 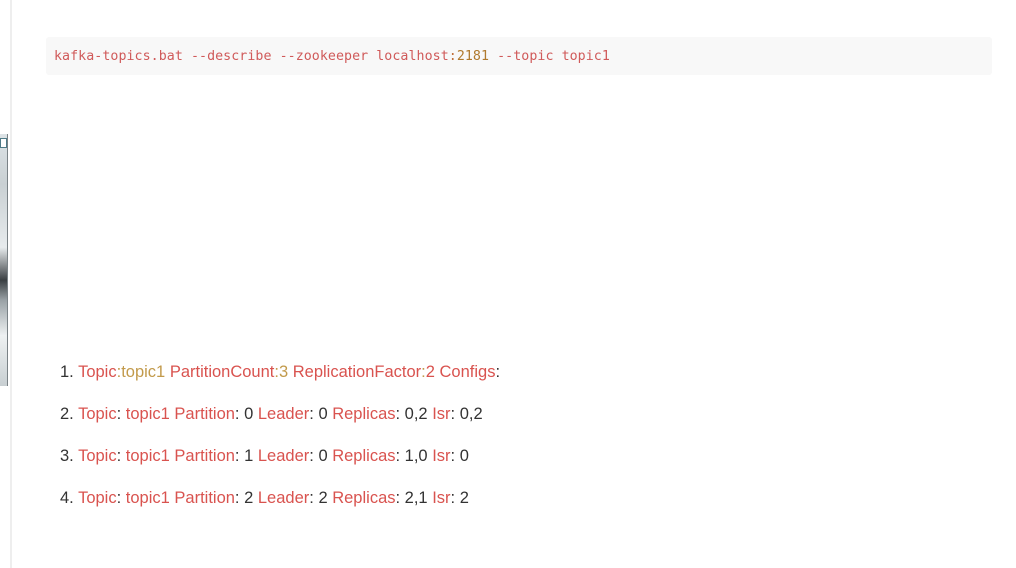 I want to click on replicas-value: 1,0, so click(x=416, y=456).